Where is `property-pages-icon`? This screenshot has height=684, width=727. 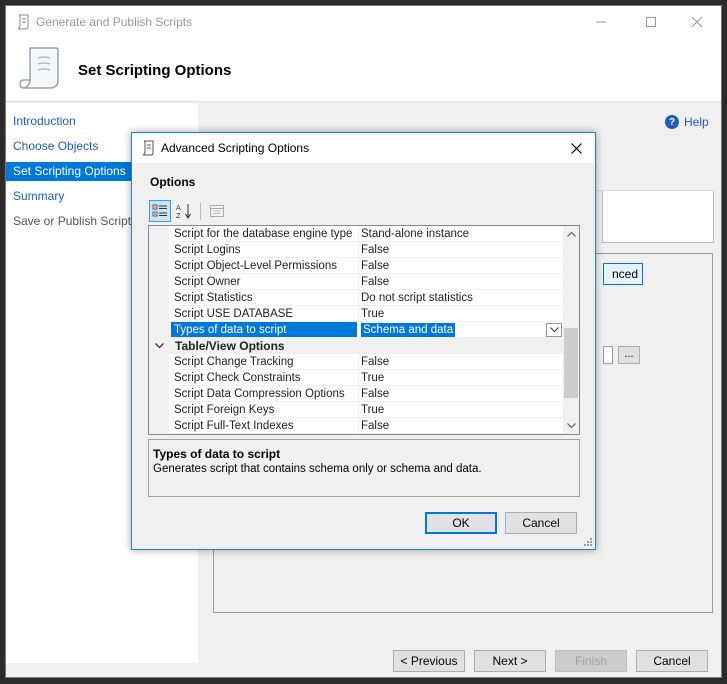
property-pages-icon is located at coordinates (217, 211).